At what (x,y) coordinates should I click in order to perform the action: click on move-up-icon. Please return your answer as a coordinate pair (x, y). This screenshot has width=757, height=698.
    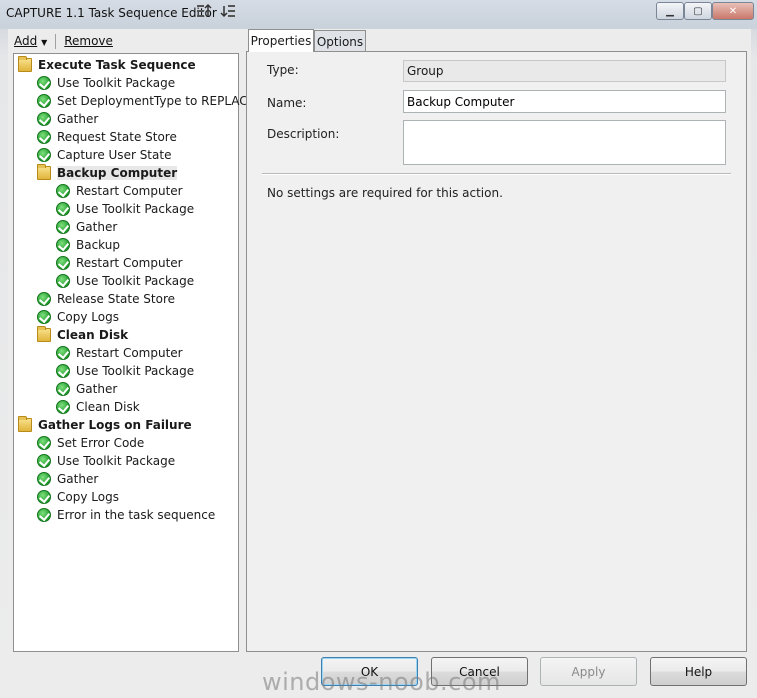
    Looking at the image, I should click on (204, 11).